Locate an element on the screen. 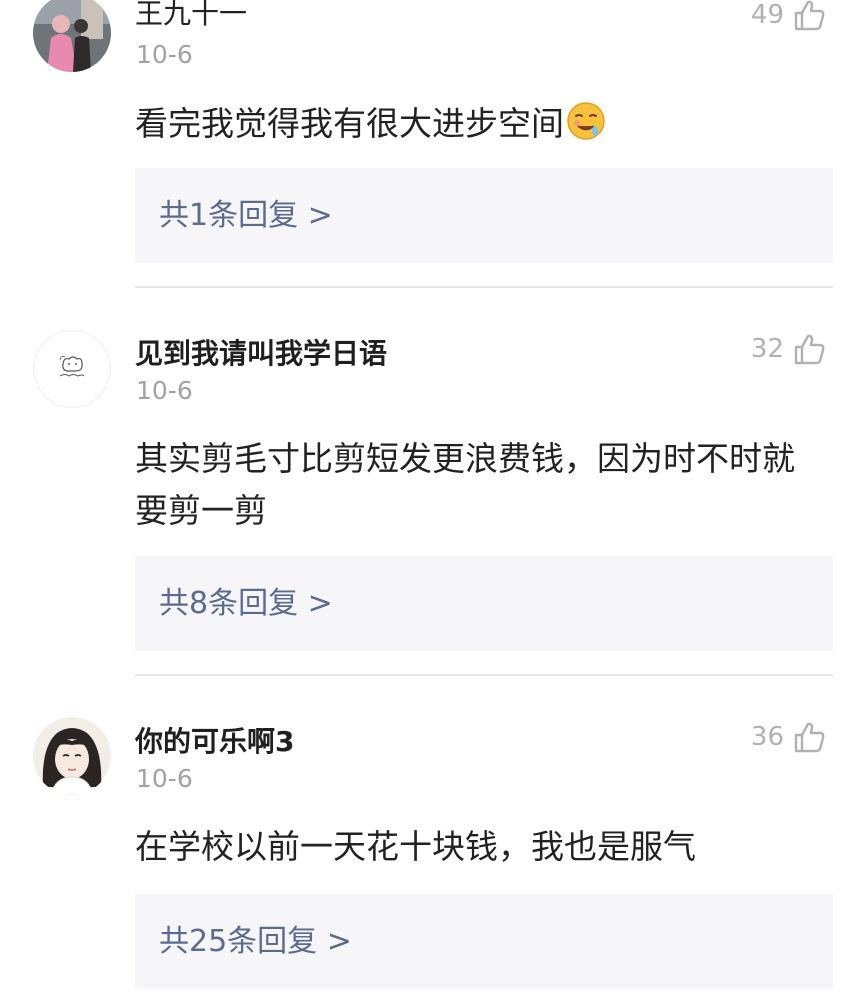  like-count: 36 is located at coordinates (767, 737).